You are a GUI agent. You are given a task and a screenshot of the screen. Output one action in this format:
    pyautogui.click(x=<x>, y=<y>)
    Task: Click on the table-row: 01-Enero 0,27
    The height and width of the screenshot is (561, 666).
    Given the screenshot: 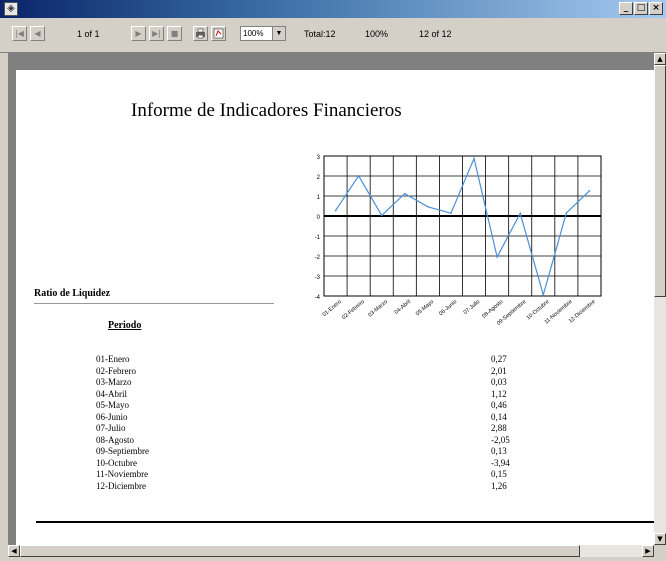 What is the action you would take?
    pyautogui.click(x=311, y=360)
    